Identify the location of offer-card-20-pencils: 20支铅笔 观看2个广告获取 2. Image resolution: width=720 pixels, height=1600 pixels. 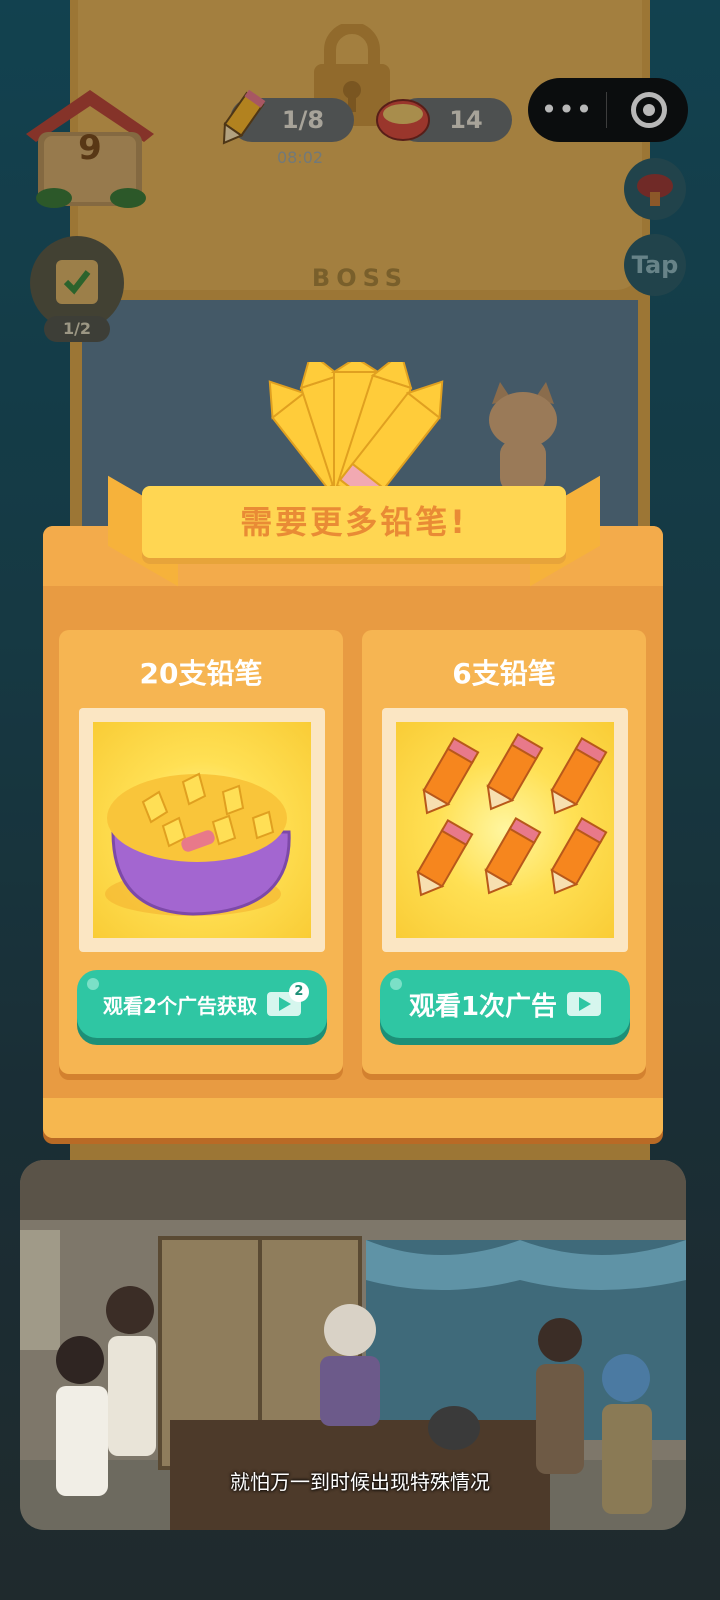
(201, 852).